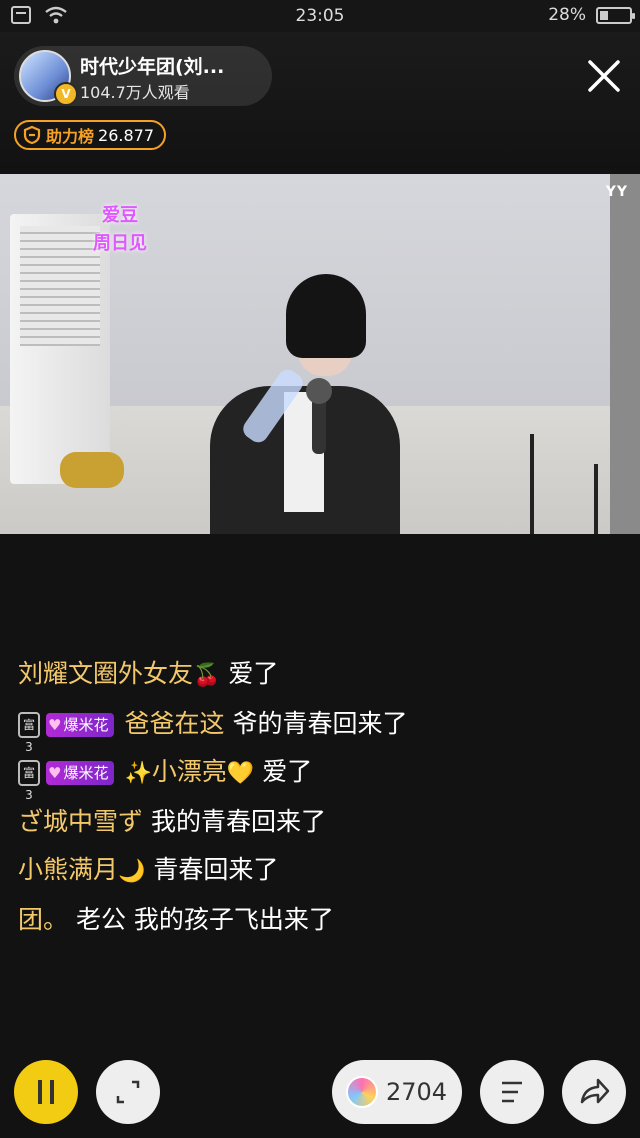 The width and height of the screenshot is (640, 1138). I want to click on chat-username: ざ城中雪ず, so click(80, 821).